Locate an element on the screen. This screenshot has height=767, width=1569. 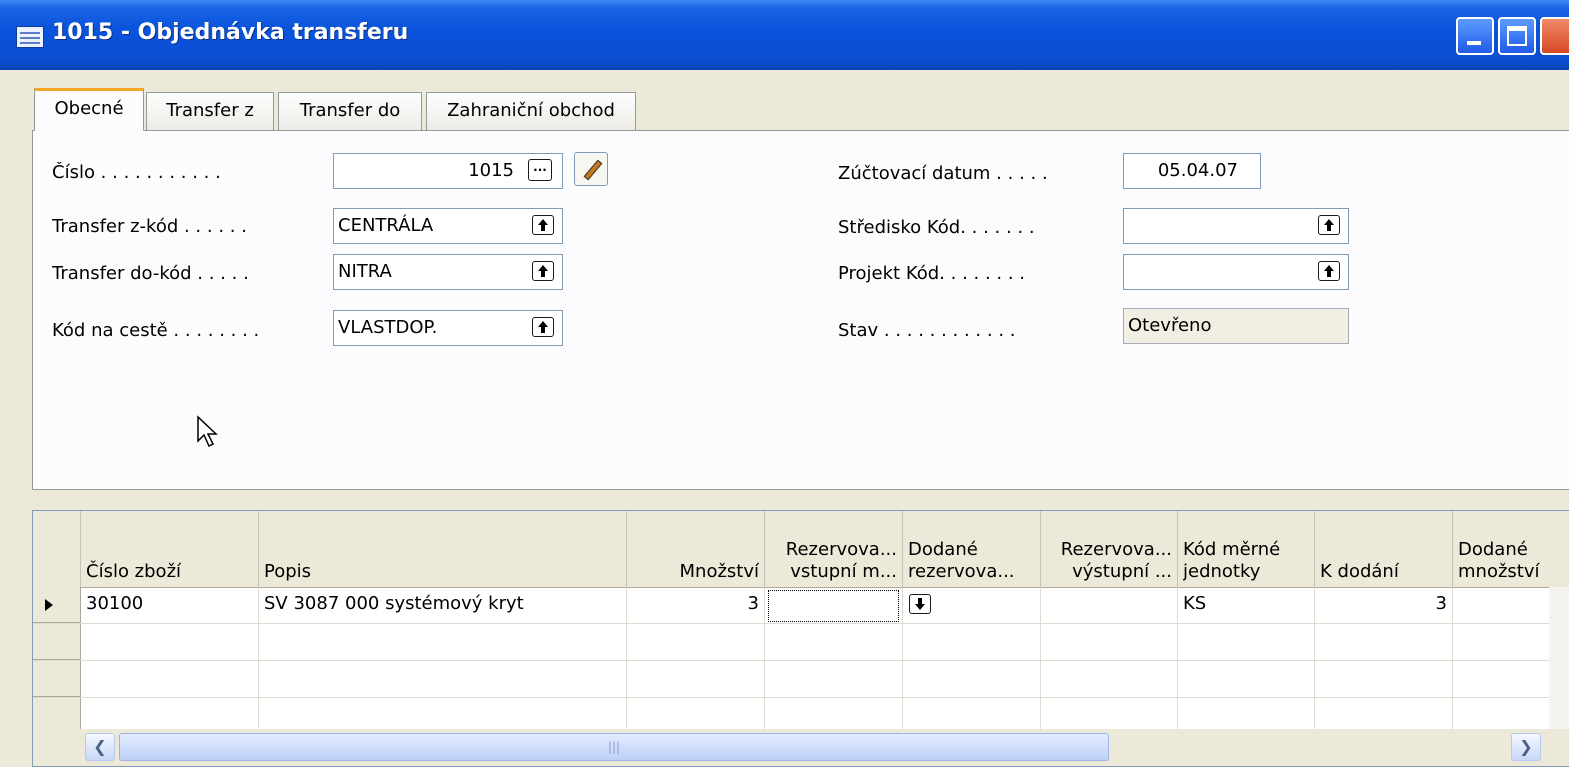
header-selector is located at coordinates (57, 549).